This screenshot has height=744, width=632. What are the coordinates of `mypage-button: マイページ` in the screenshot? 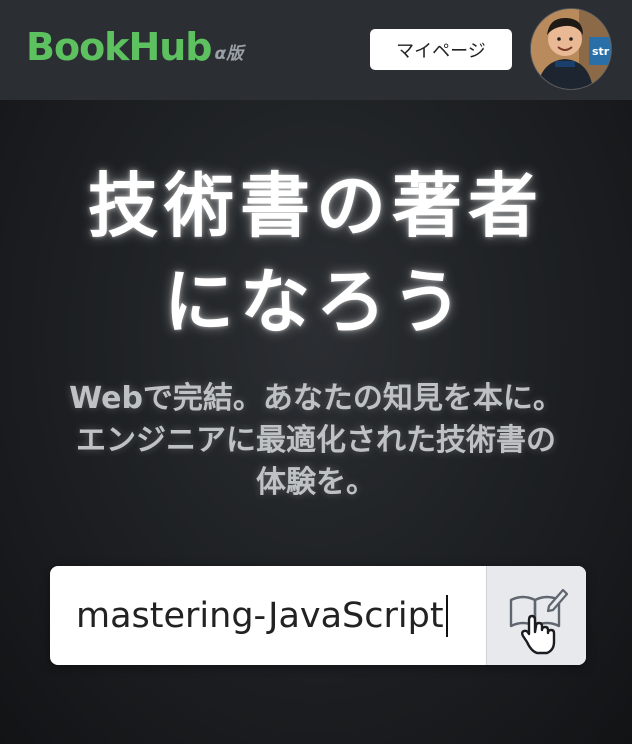 It's located at (441, 49).